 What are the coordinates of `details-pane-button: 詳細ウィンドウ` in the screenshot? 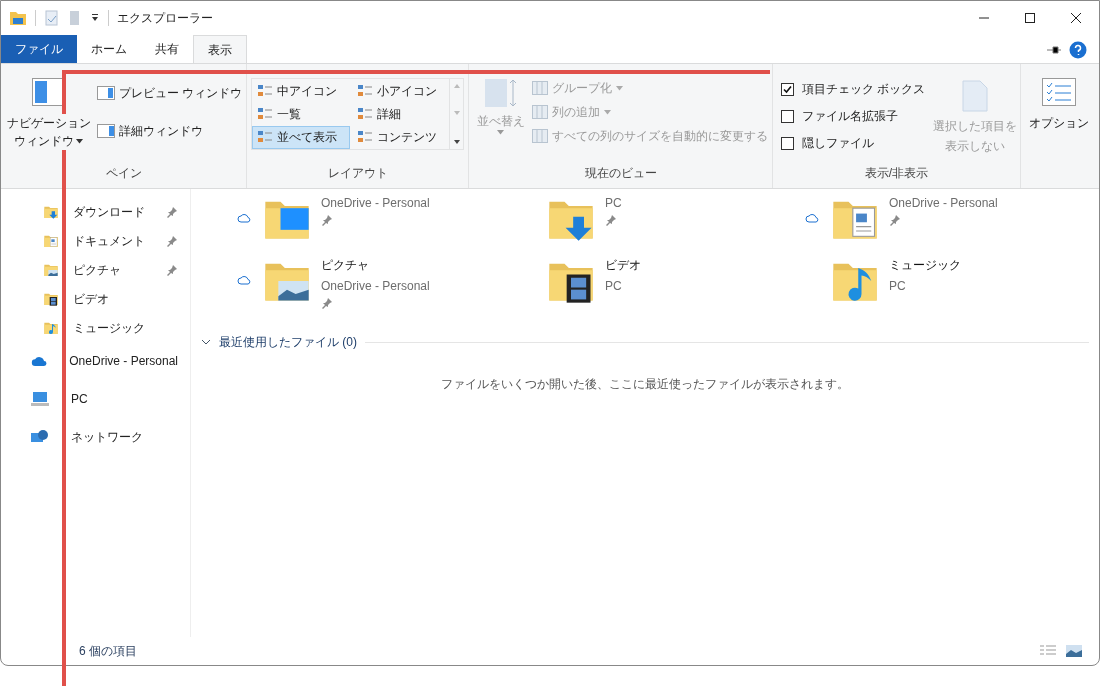 It's located at (169, 131).